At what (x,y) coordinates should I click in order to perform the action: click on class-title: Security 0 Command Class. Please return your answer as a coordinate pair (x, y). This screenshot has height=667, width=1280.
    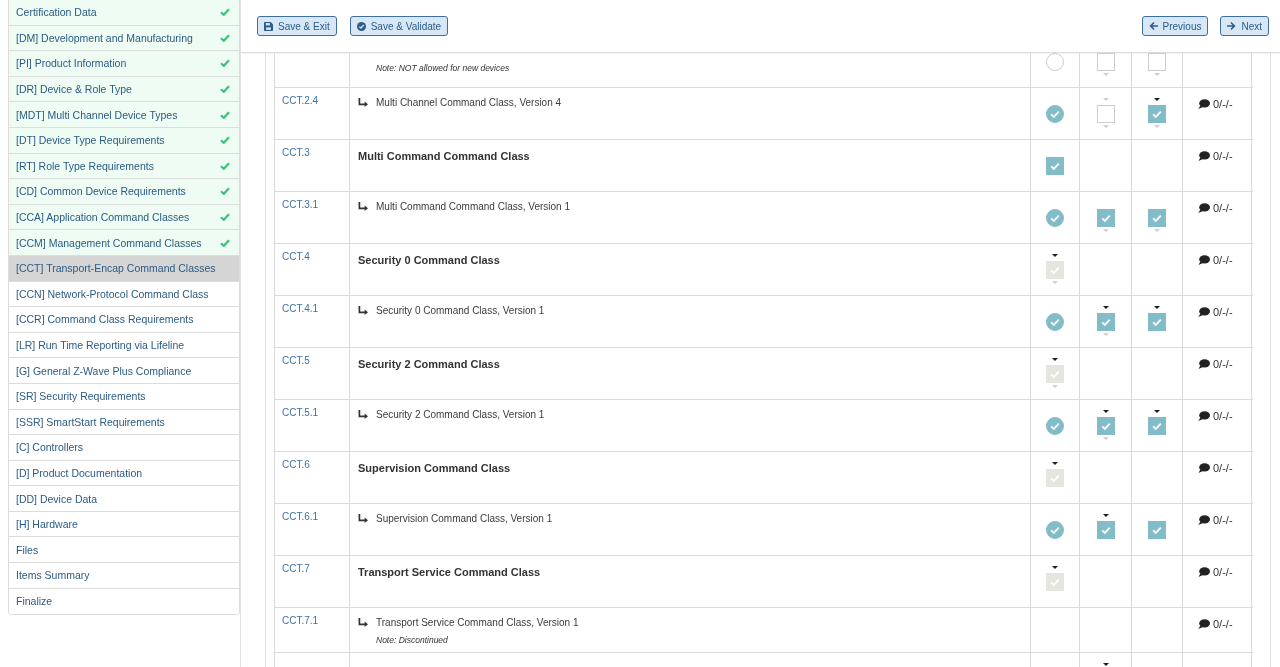
    Looking at the image, I should click on (429, 259).